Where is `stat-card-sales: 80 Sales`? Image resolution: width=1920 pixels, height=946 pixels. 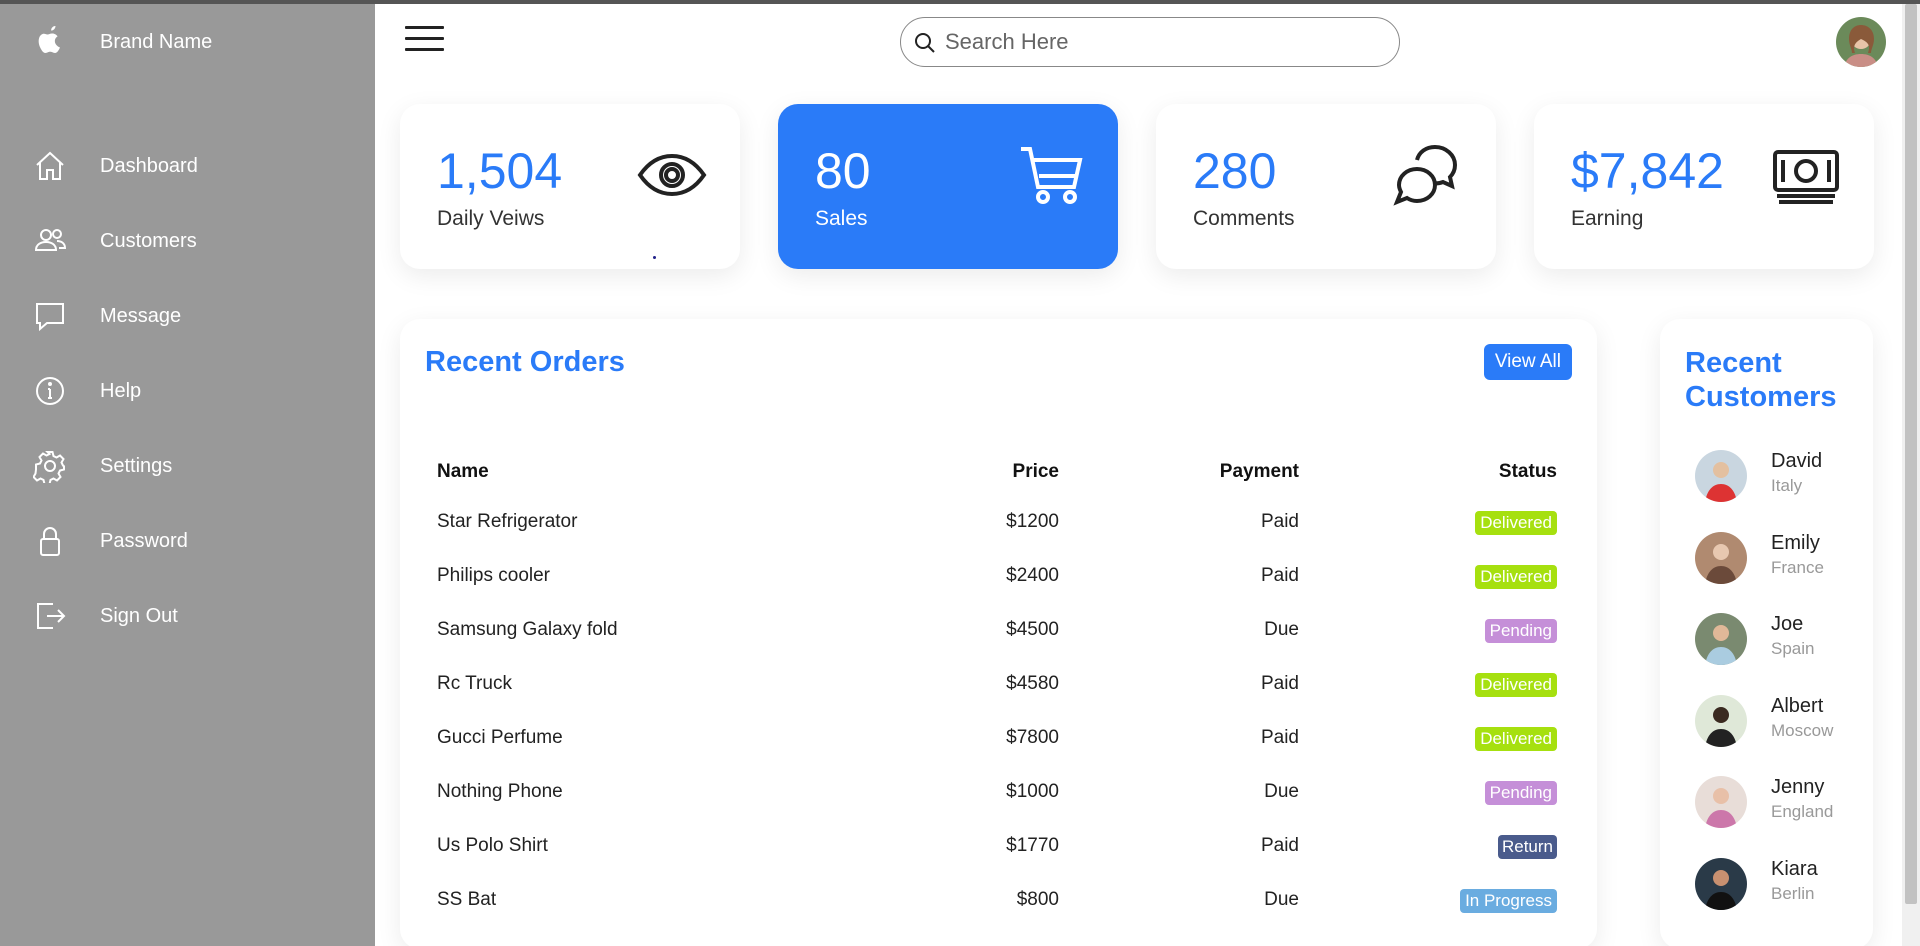
stat-card-sales: 80 Sales is located at coordinates (948, 186).